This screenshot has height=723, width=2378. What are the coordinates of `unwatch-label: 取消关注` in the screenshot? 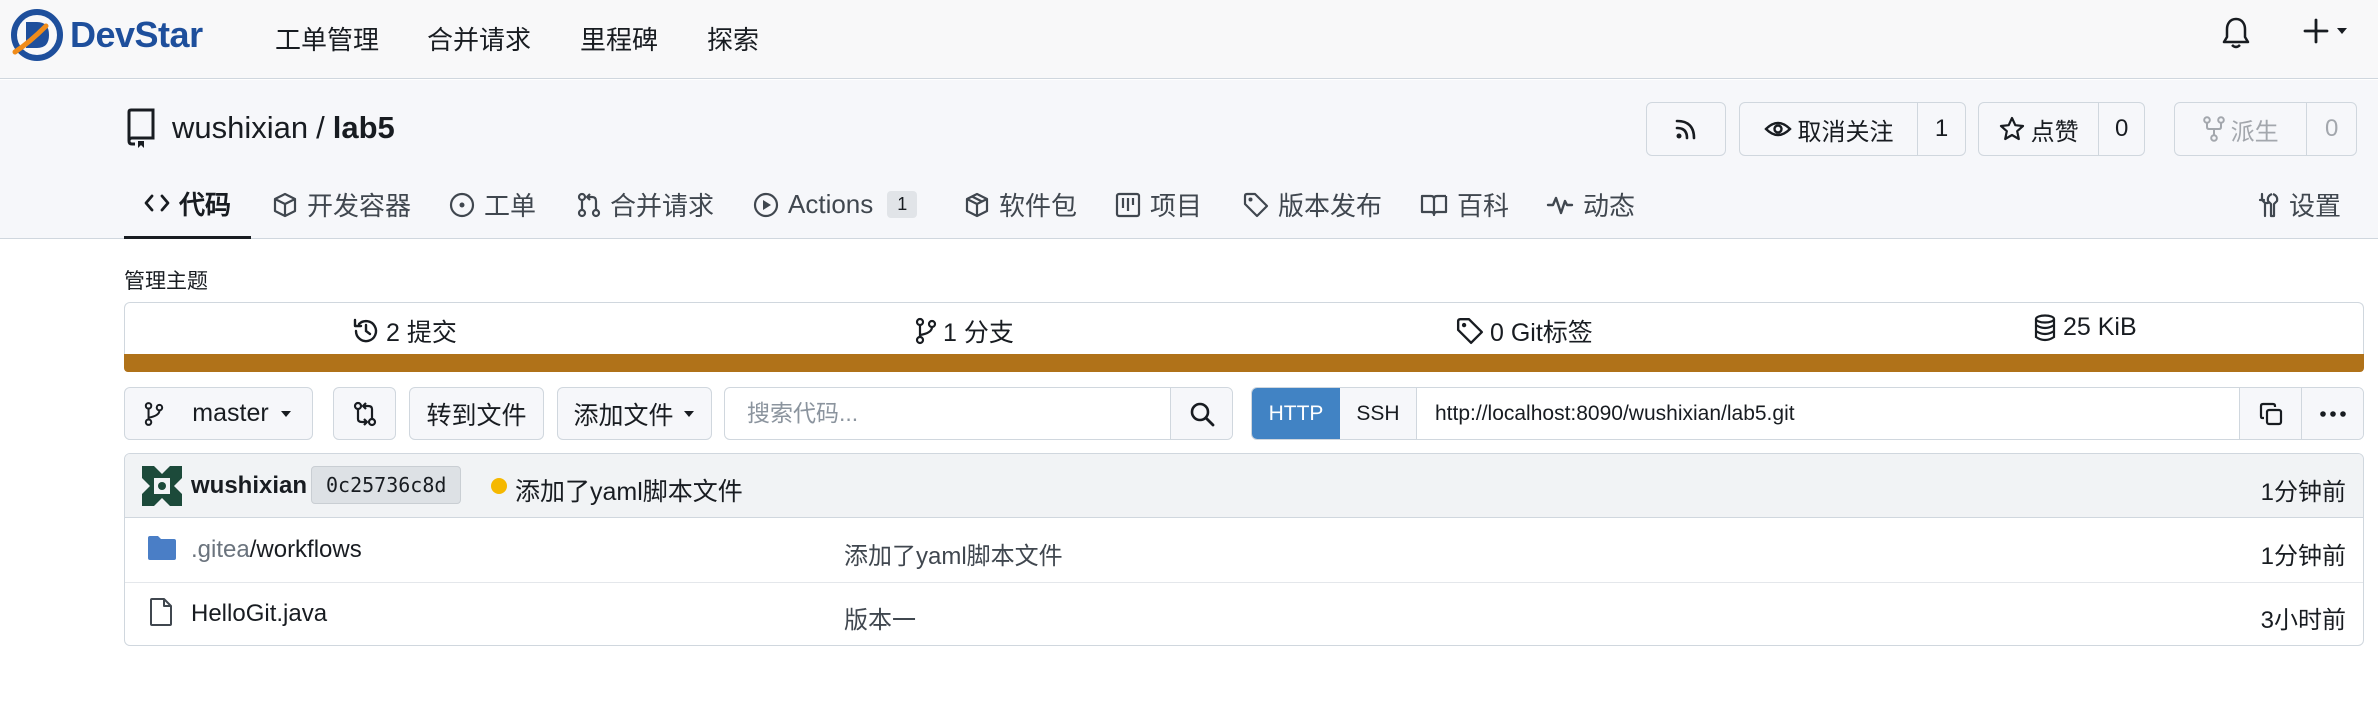 It's located at (1845, 132).